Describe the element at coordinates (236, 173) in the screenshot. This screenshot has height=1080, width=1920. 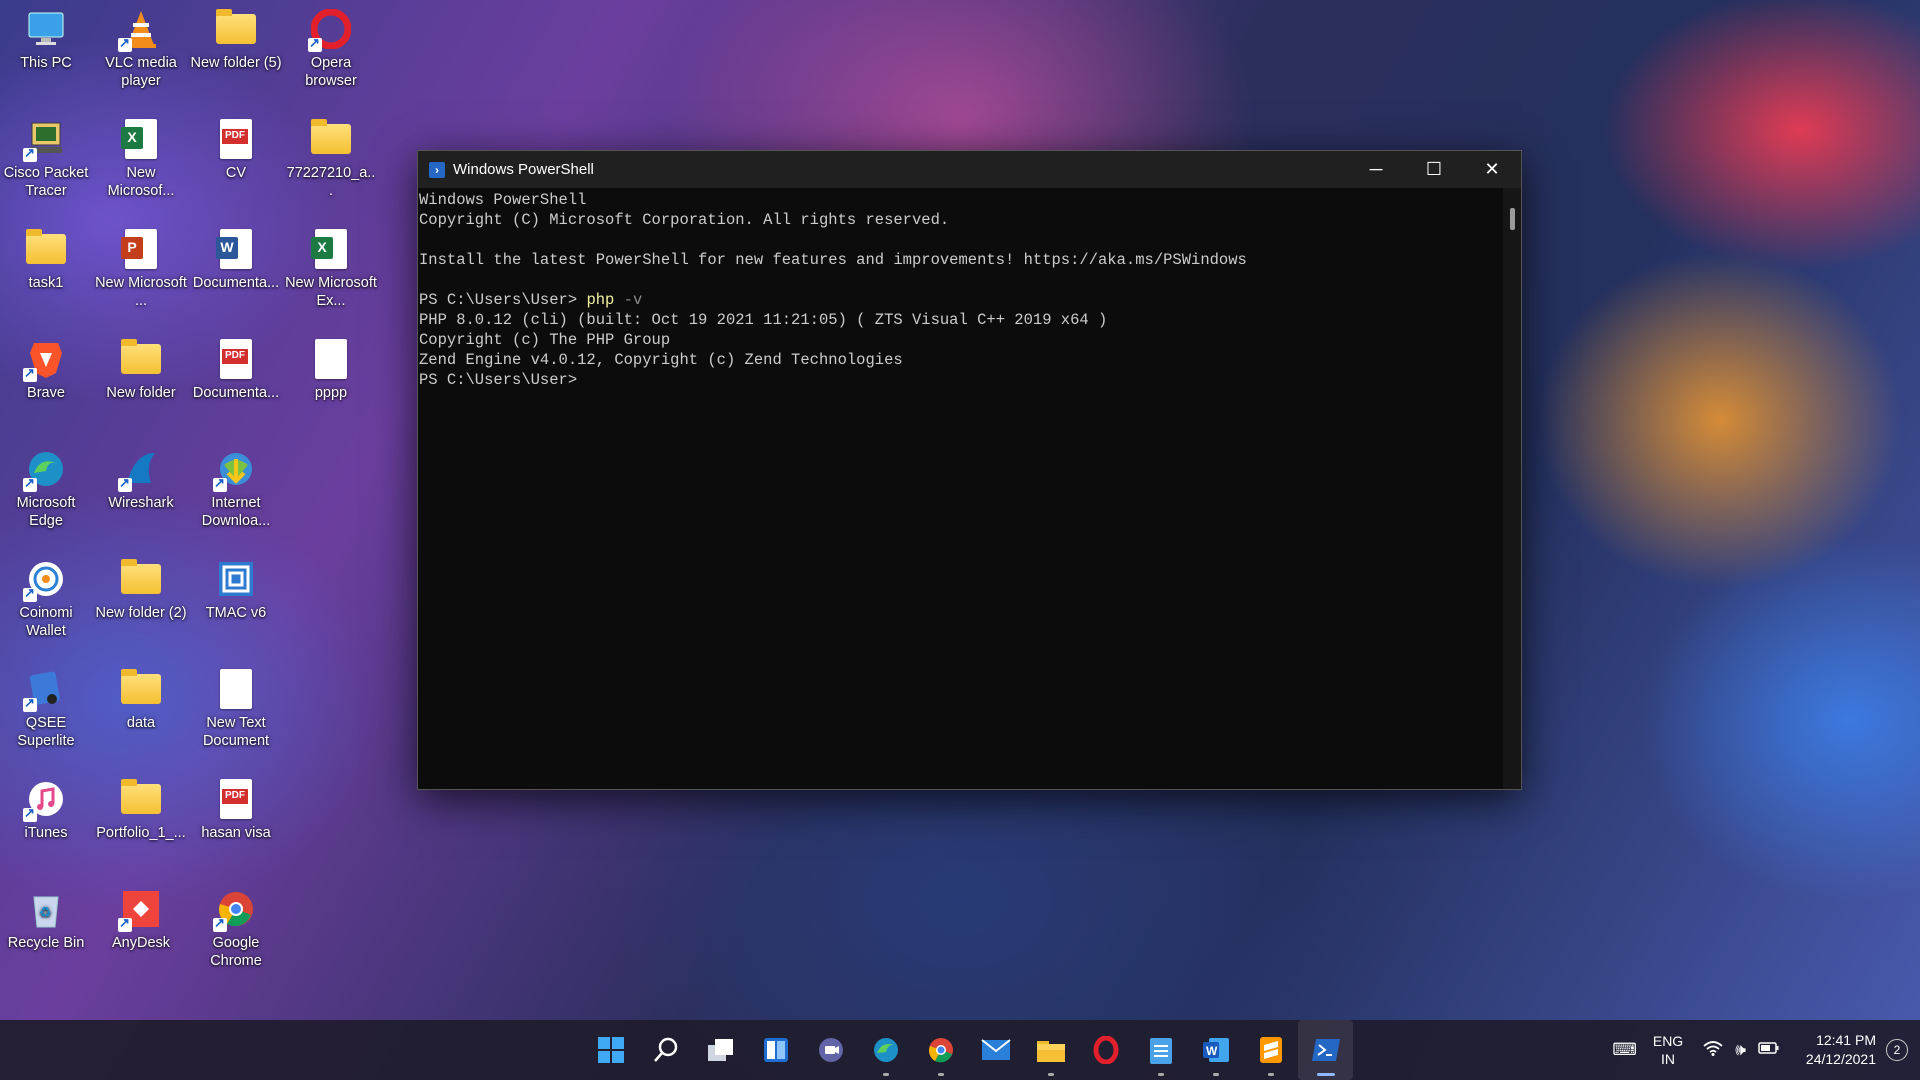
I see `desktop-icon-label: CV` at that location.